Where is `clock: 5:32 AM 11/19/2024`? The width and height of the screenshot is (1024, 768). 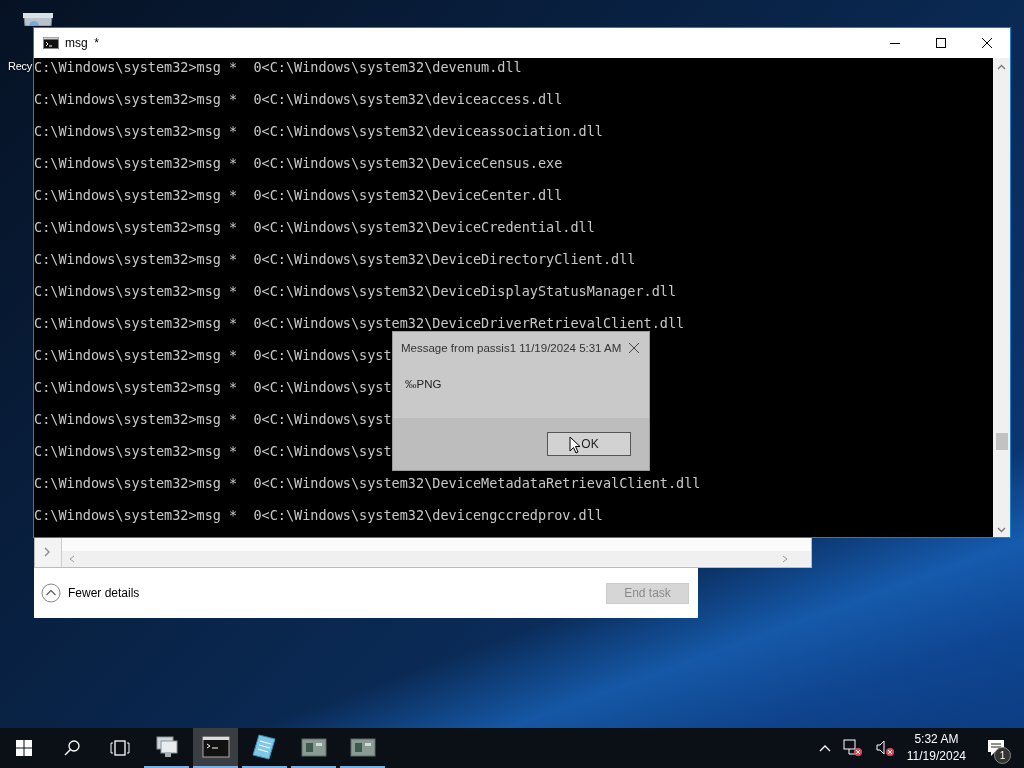 clock: 5:32 AM 11/19/2024 is located at coordinates (936, 748).